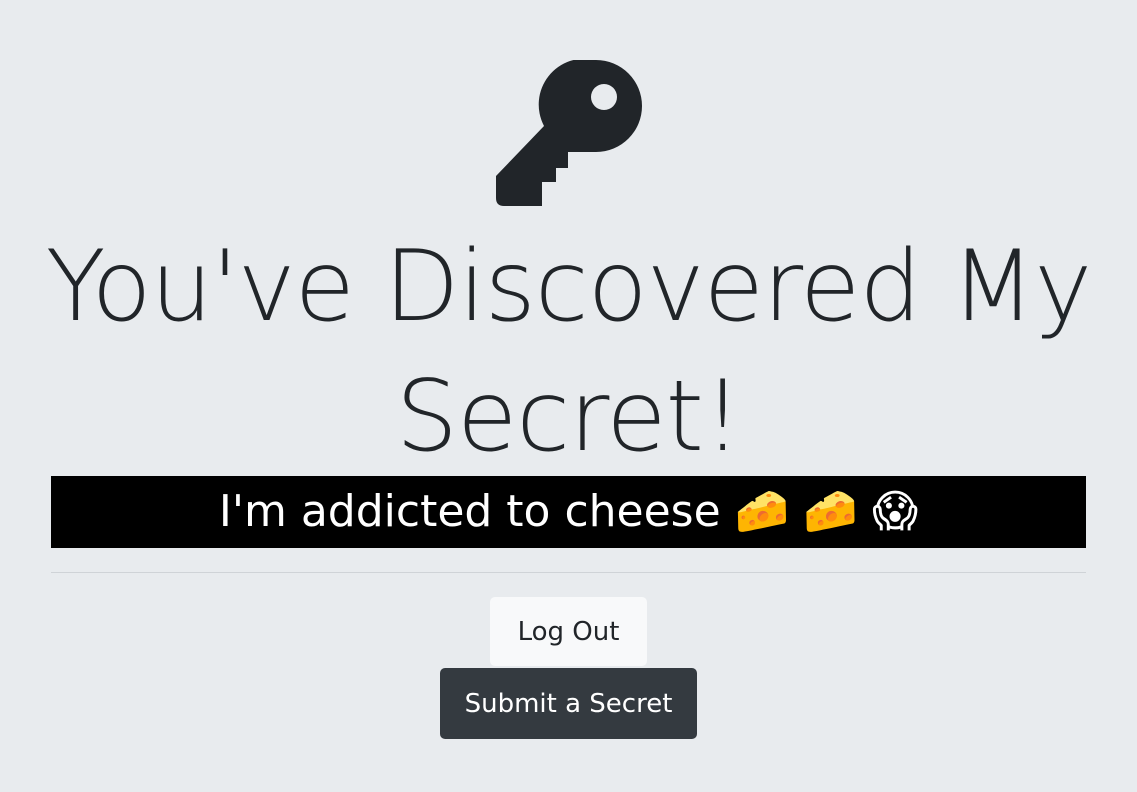 The image size is (1137, 792). I want to click on submit-secret-button: Submit a Secret, so click(568, 703).